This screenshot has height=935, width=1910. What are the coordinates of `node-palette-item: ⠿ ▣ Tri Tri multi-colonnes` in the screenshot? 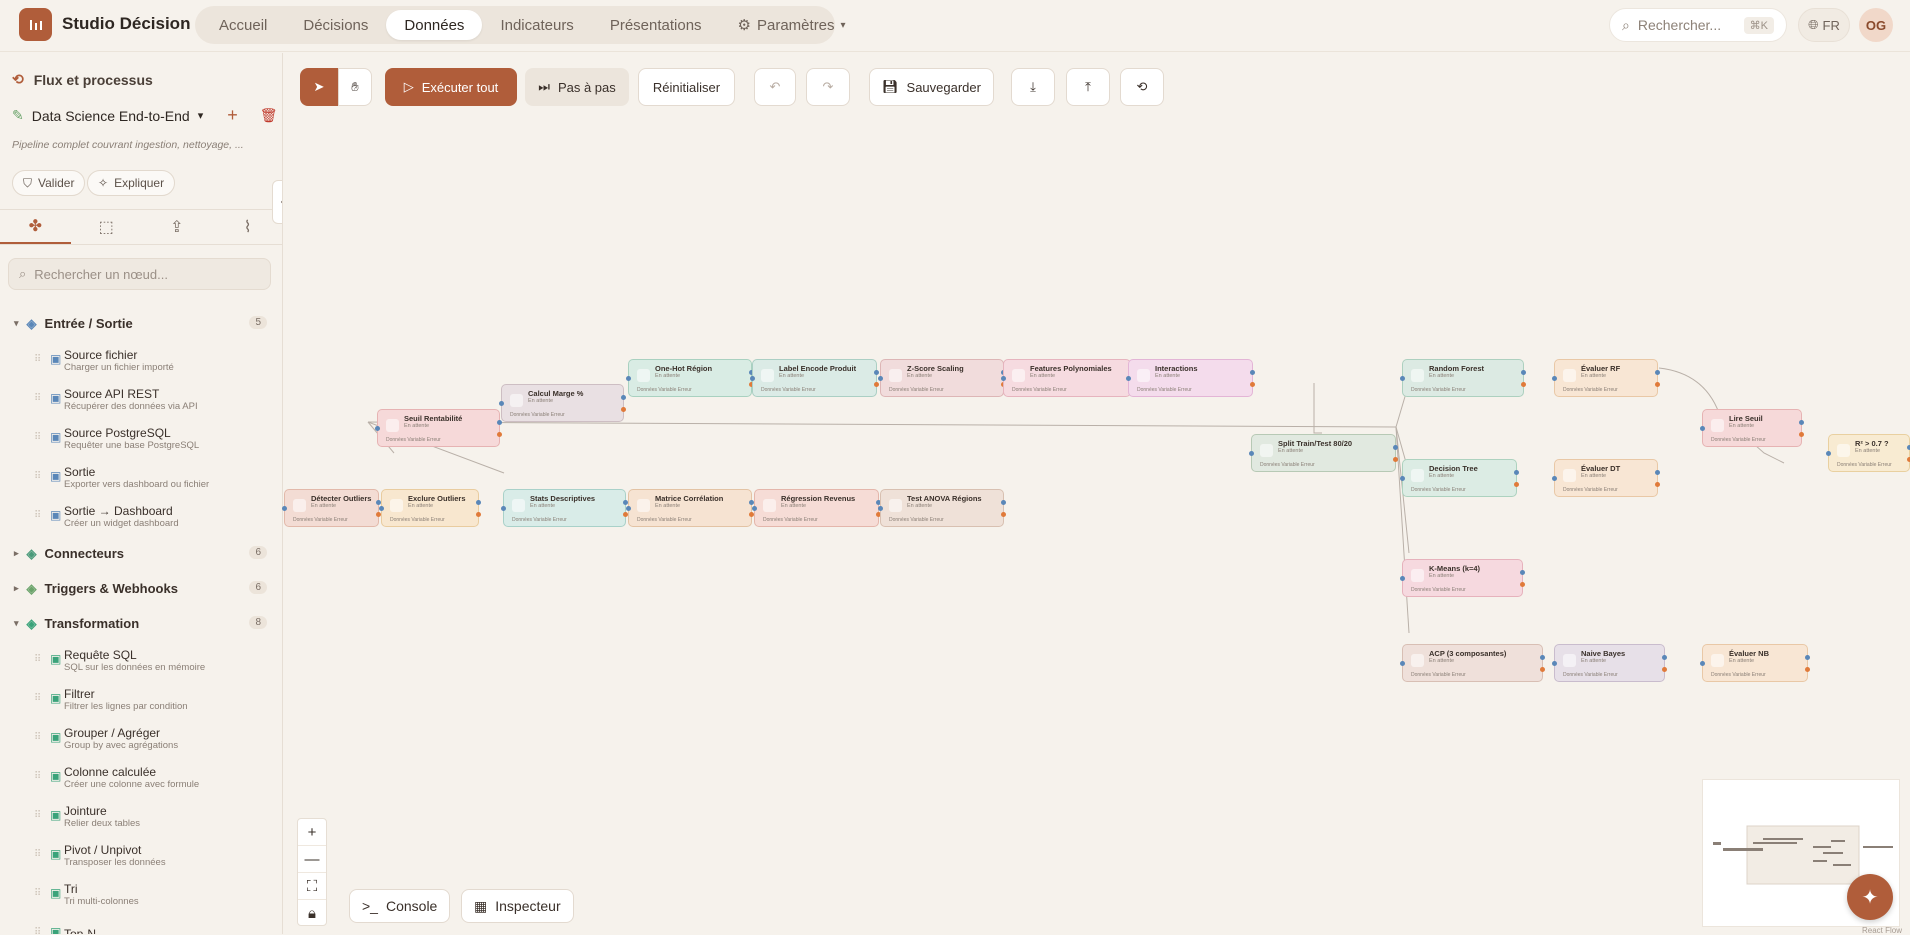 It's located at (141, 894).